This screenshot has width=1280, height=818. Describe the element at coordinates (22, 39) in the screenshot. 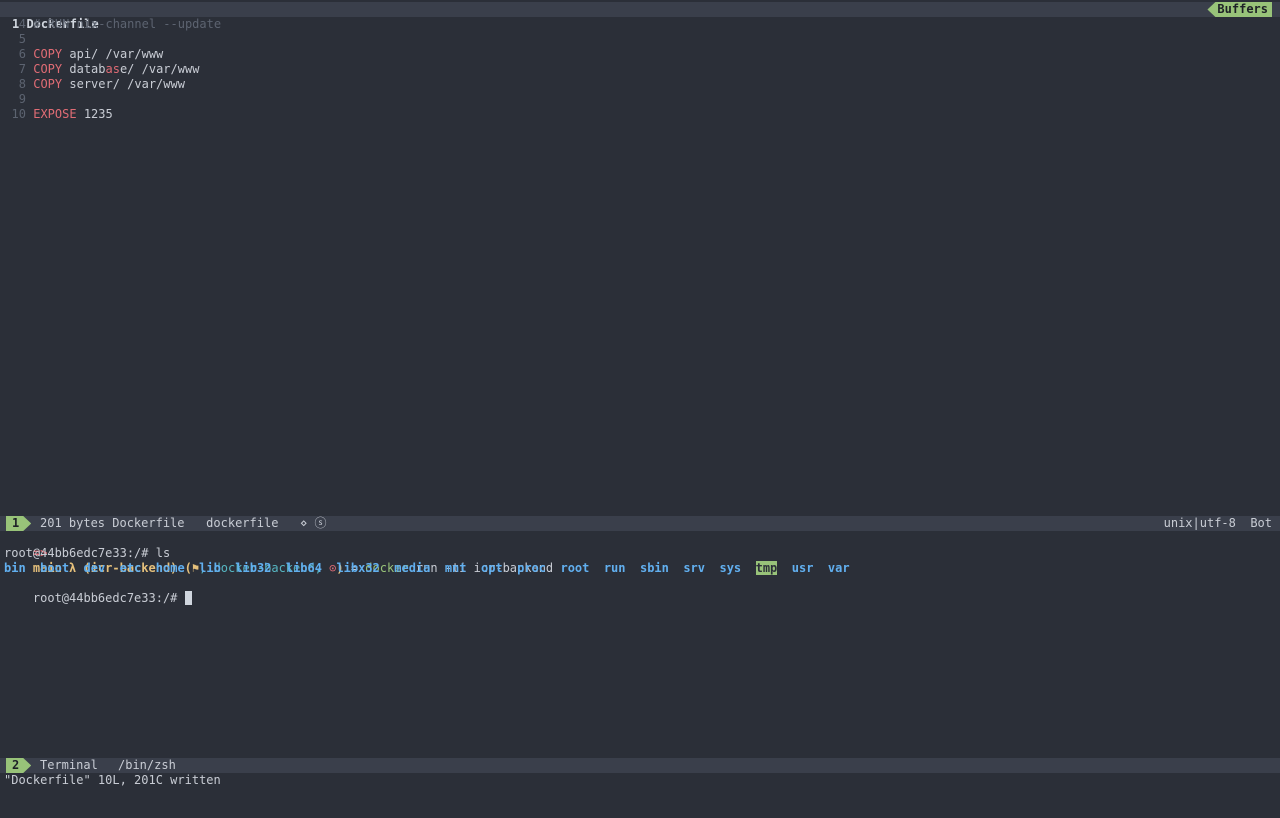

I see `line-number: 5` at that location.